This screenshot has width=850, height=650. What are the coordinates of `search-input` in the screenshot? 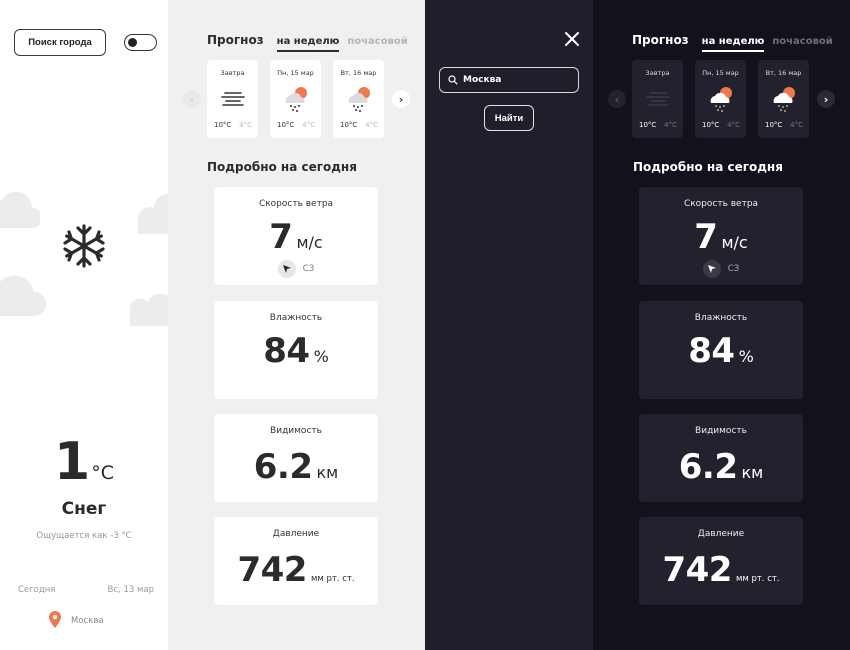 It's located at (518, 80).